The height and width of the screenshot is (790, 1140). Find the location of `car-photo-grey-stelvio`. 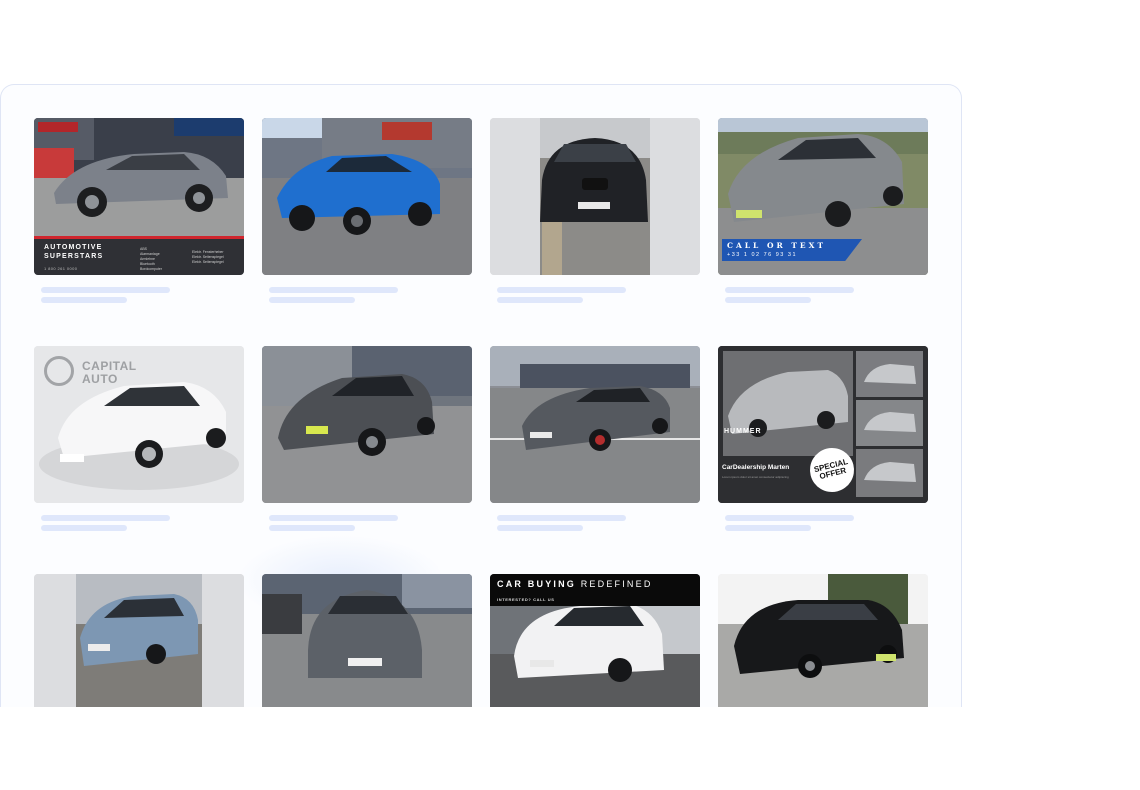

car-photo-grey-stelvio is located at coordinates (367, 424).